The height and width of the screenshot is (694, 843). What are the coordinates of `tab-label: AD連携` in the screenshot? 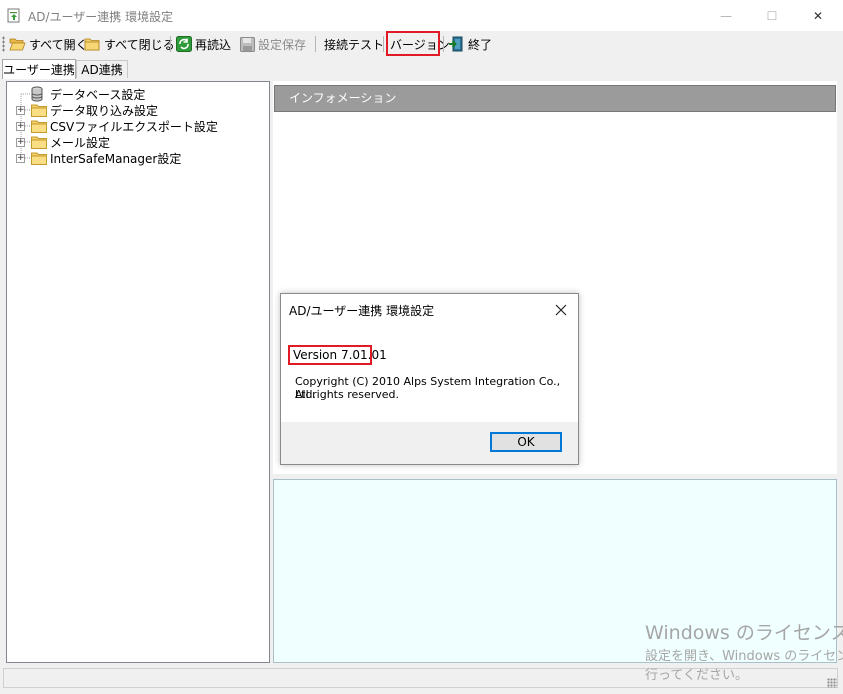 It's located at (102, 70).